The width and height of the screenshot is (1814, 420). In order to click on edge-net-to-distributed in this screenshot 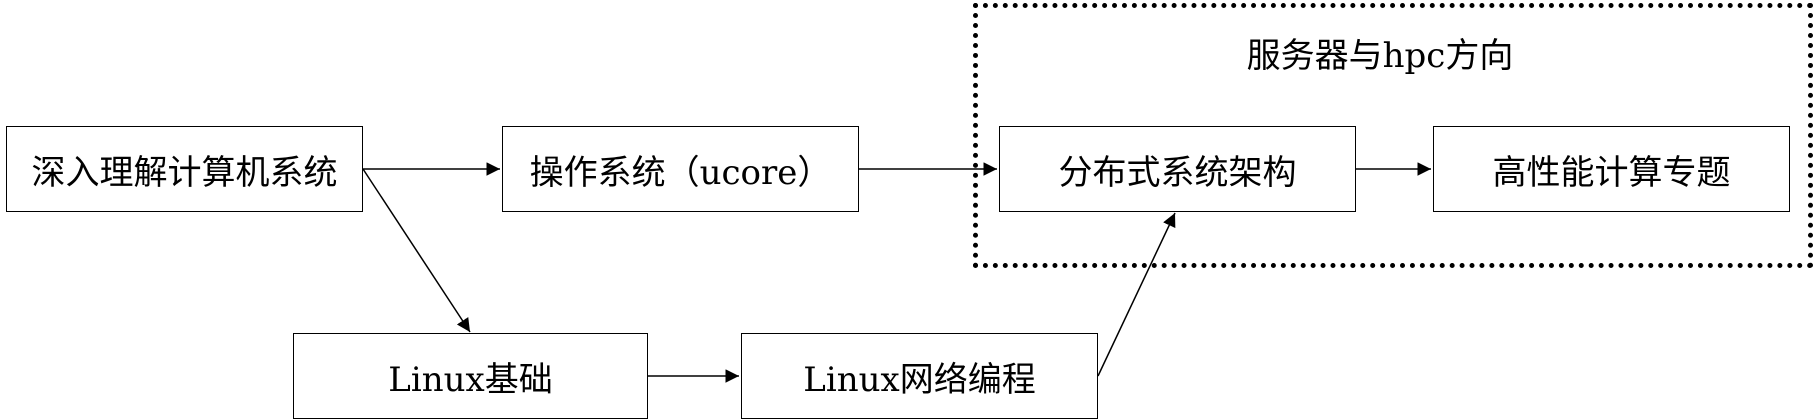, I will do `click(1136, 294)`.